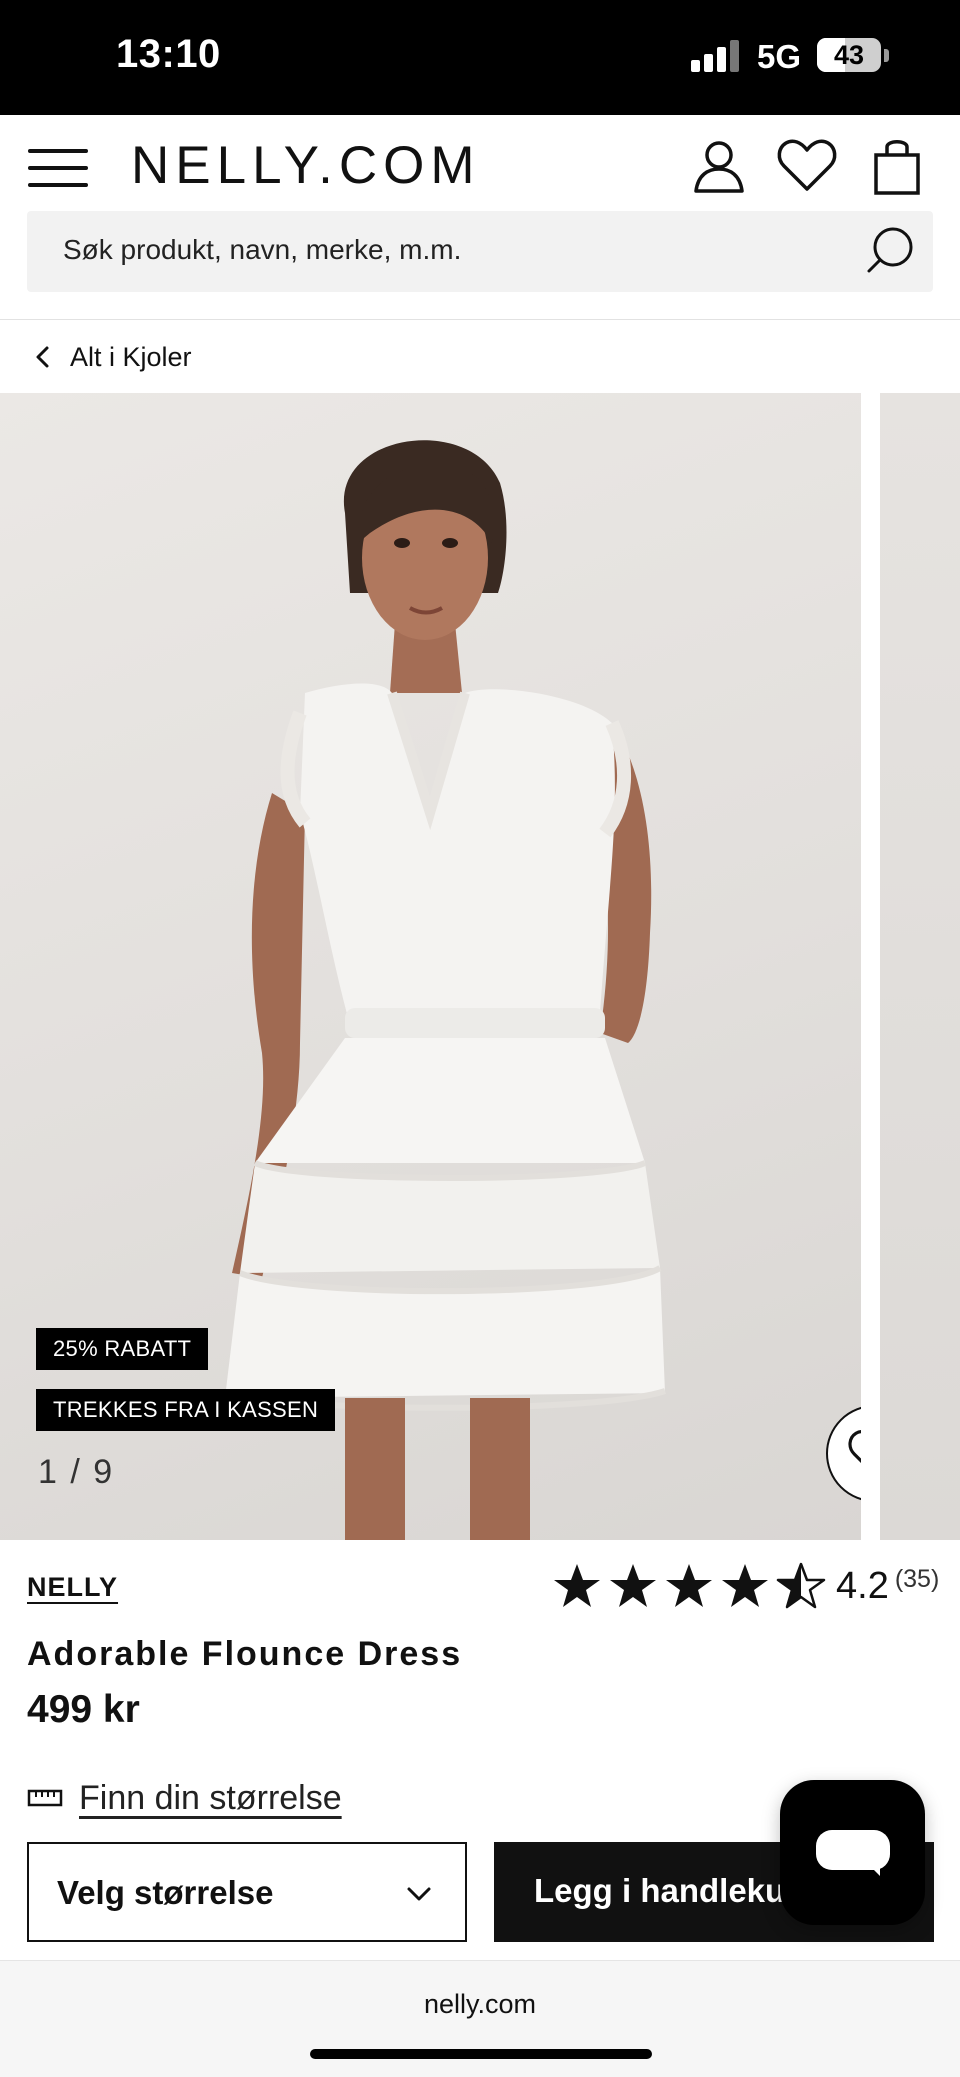 The height and width of the screenshot is (2077, 960). I want to click on site-header: NELLY.COM Søk produkt, navn, merke, m.m., so click(480, 217).